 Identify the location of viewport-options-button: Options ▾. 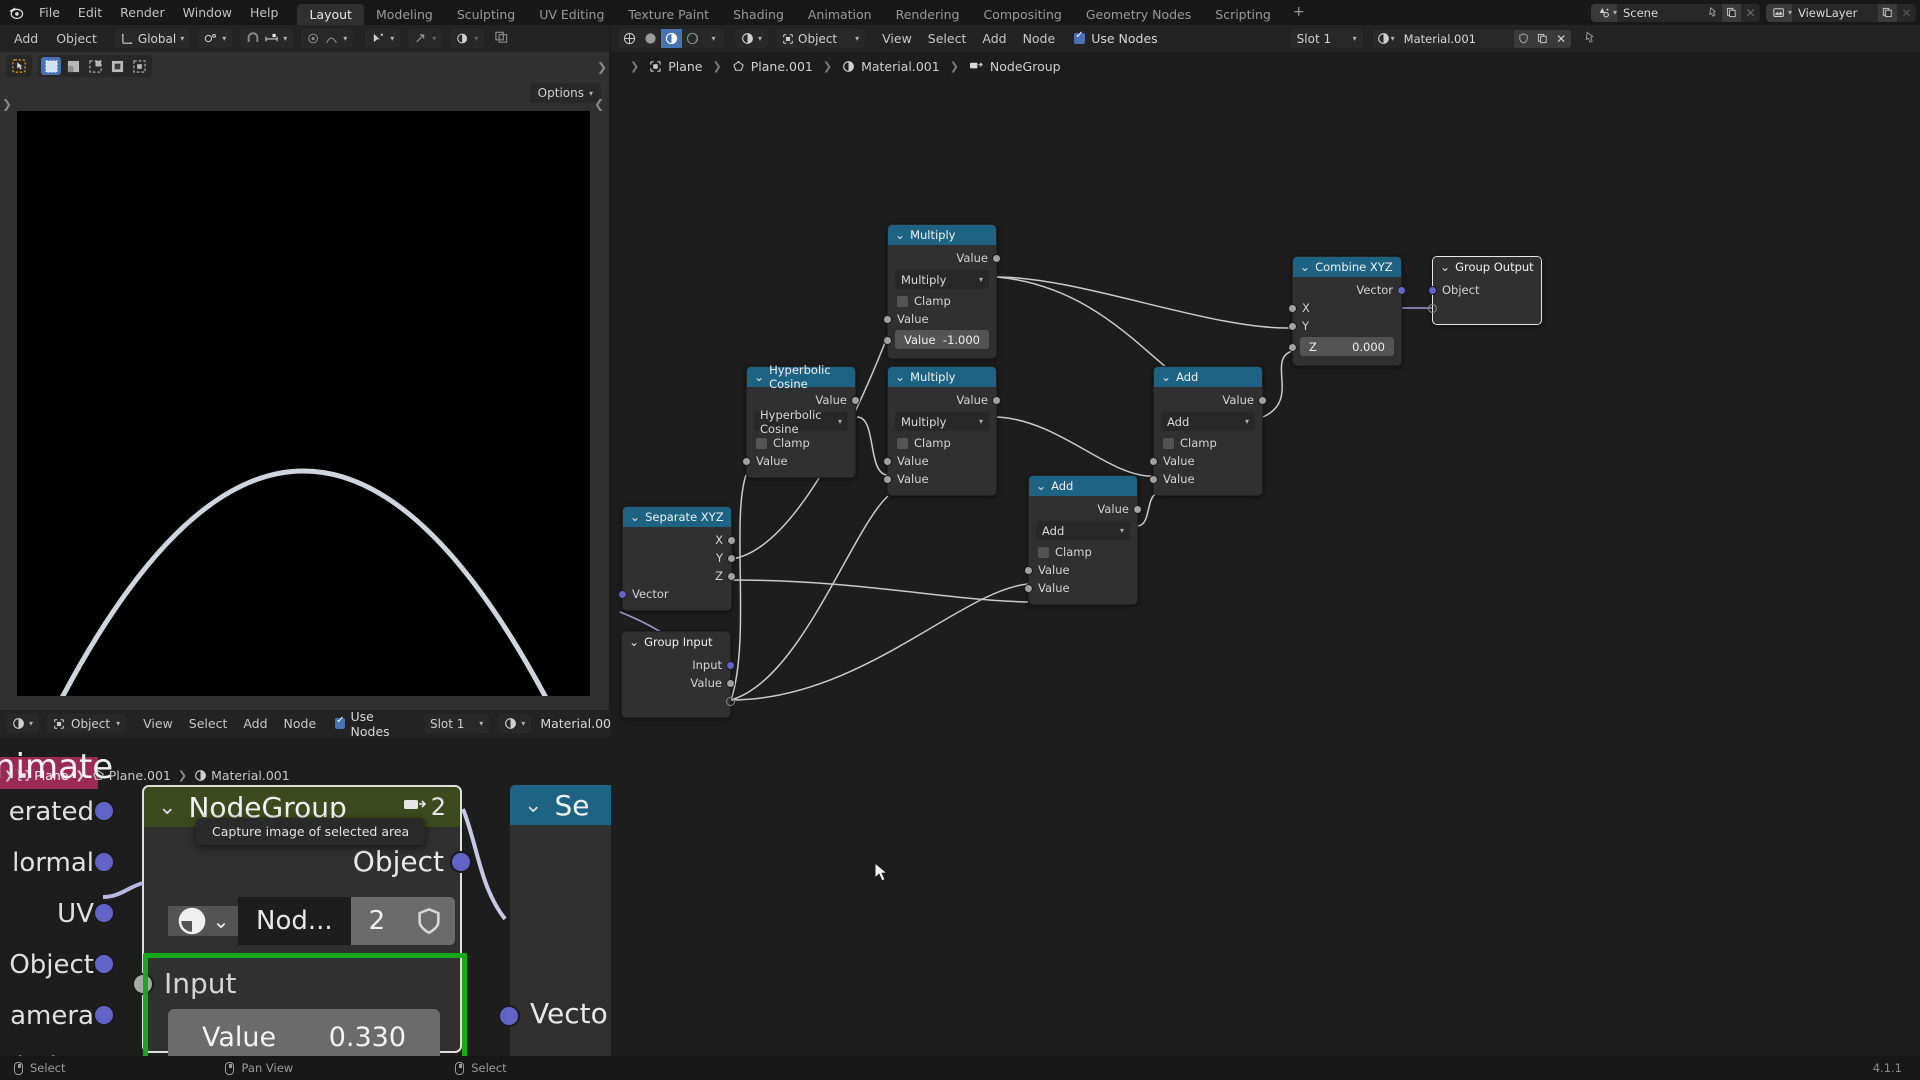
(565, 93).